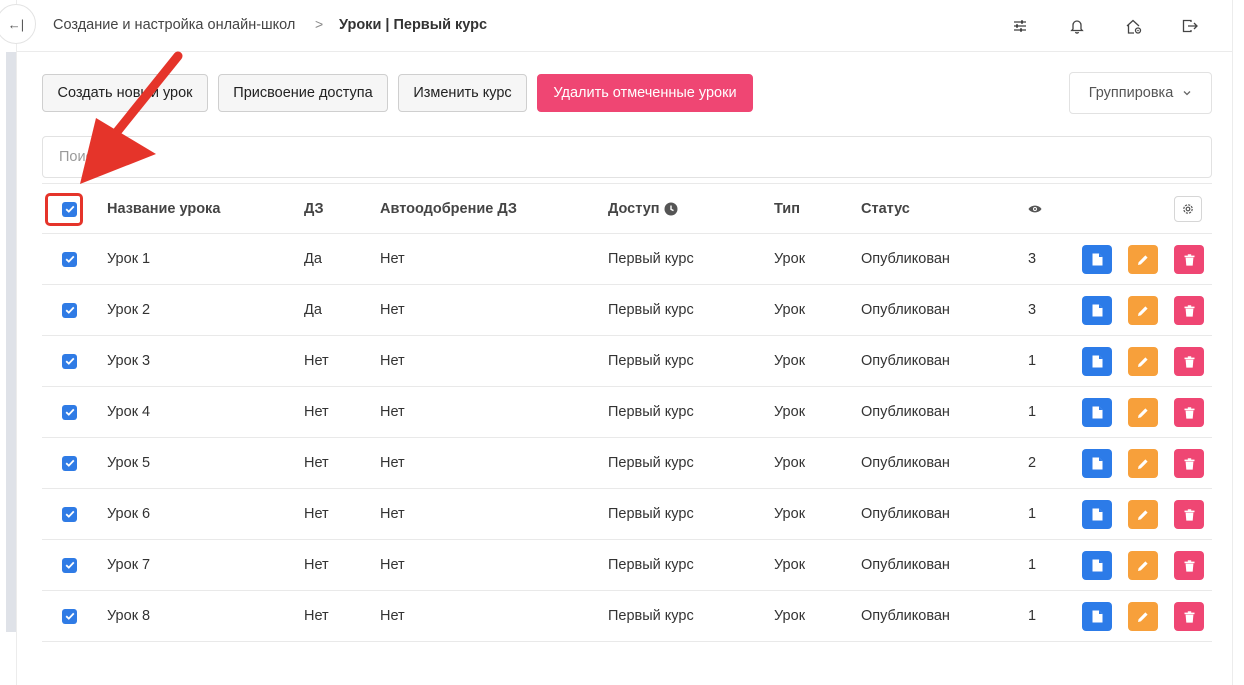 The image size is (1244, 685). Describe the element at coordinates (128, 259) in the screenshot. I see `lesson-name: Урок 1` at that location.